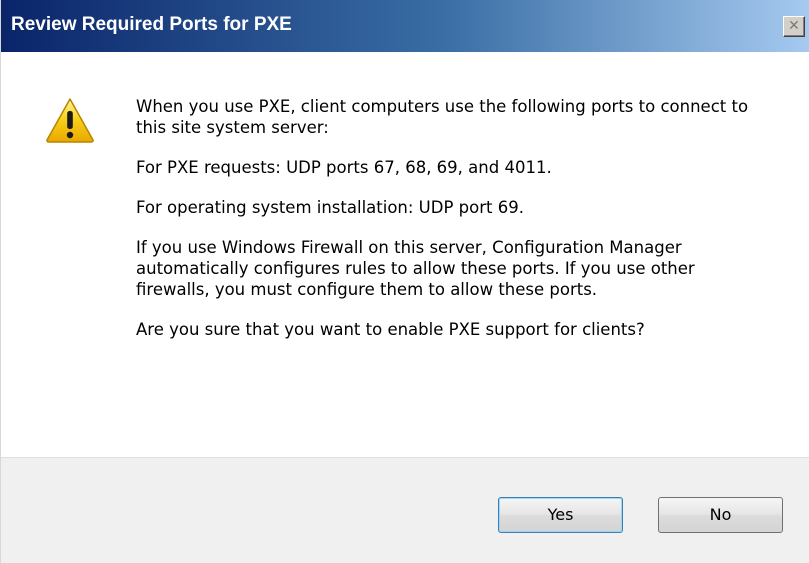 This screenshot has height=563, width=809. Describe the element at coordinates (720, 515) in the screenshot. I see `no-button: No` at that location.